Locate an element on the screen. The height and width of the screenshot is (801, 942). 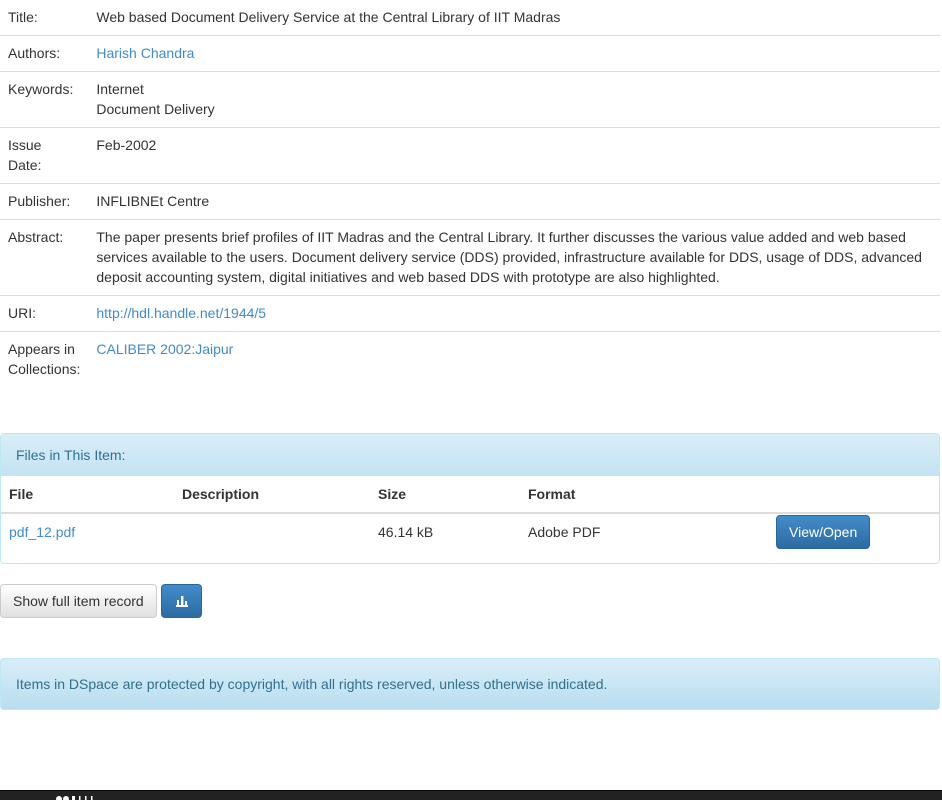
issue-date-value: Feb-2002 is located at coordinates (514, 155).